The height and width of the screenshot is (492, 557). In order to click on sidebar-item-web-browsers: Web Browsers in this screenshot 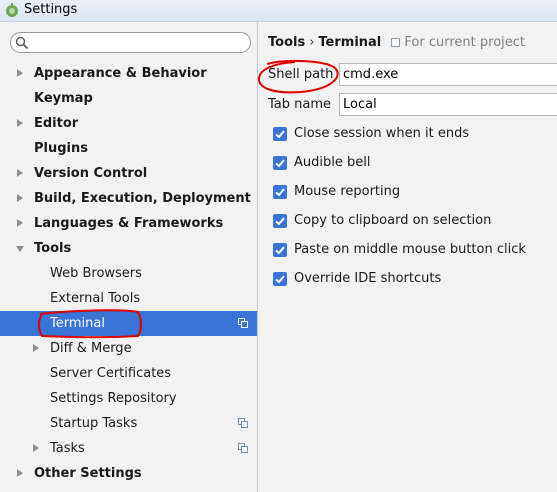, I will do `click(128, 273)`.